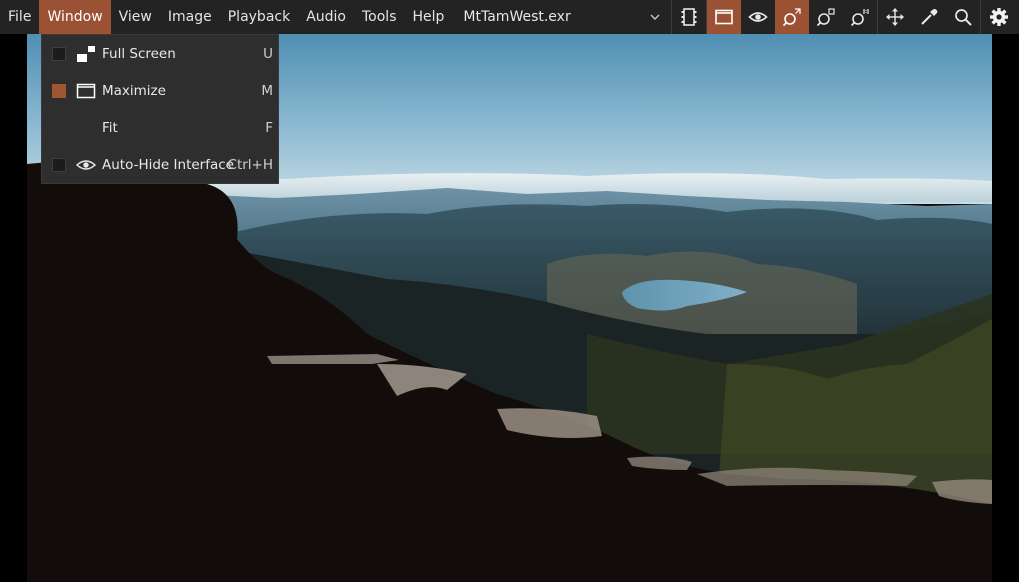 This screenshot has width=1019, height=582. Describe the element at coordinates (250, 164) in the screenshot. I see `auto-hide-shortcut: Ctrl+H` at that location.